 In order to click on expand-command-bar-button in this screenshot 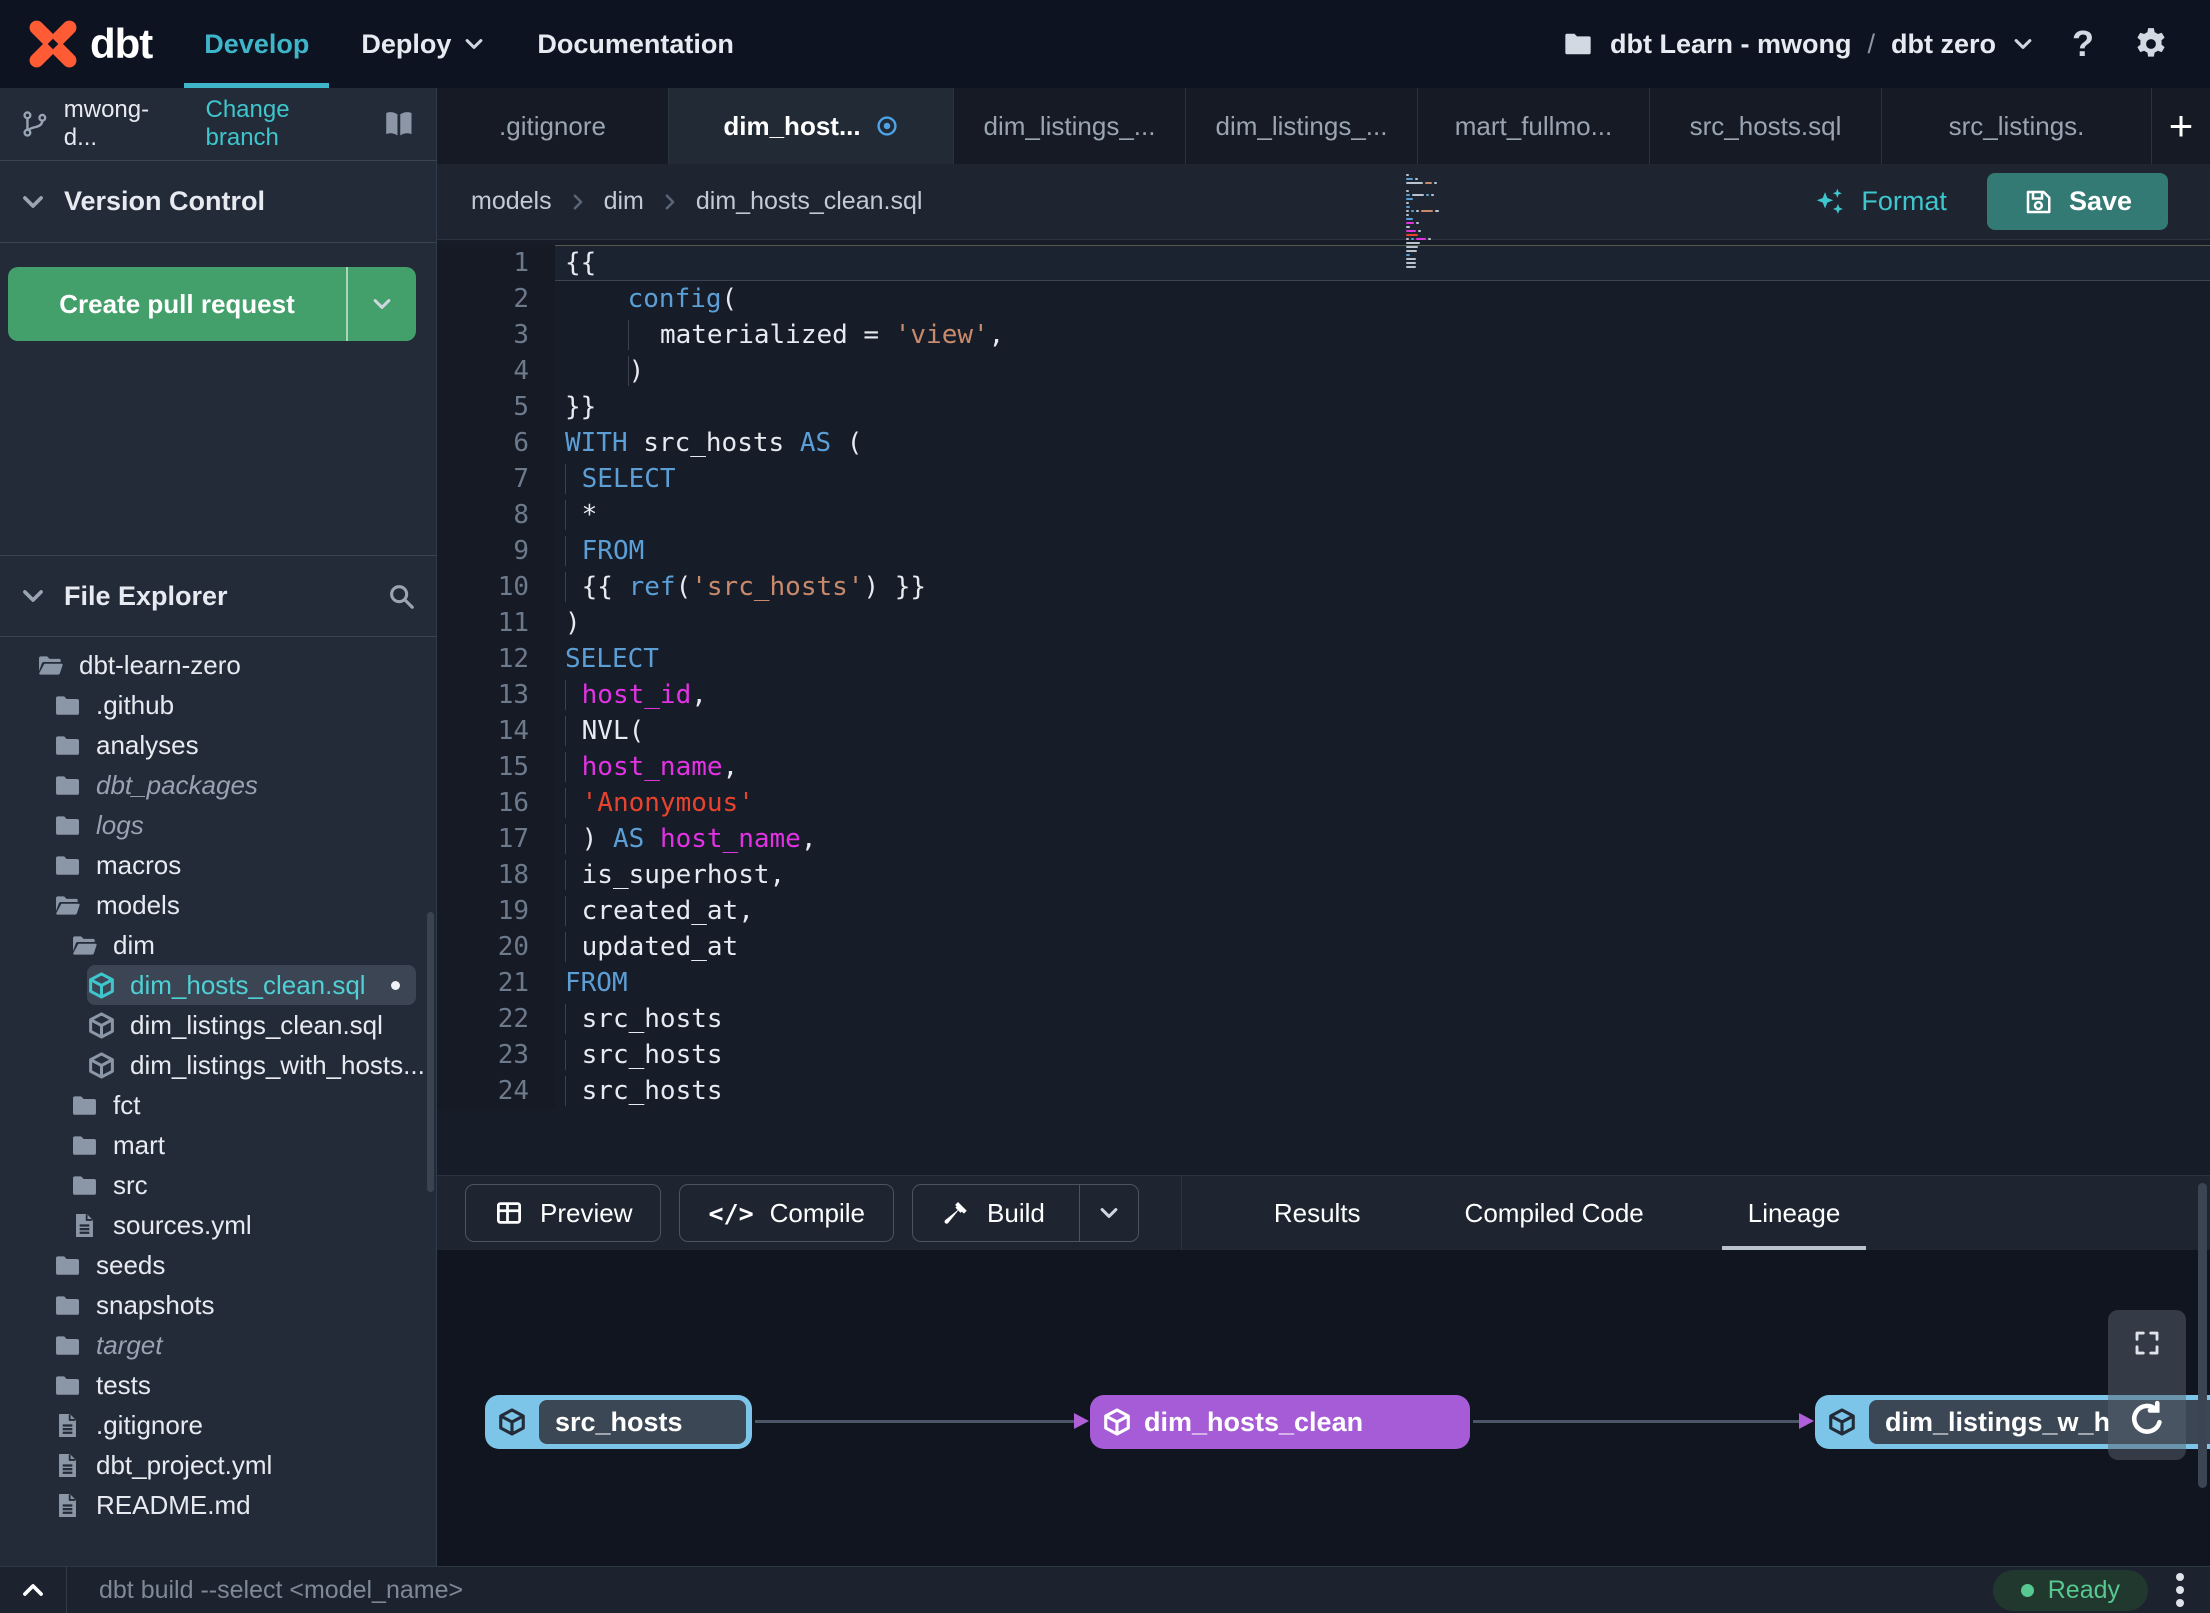, I will do `click(33, 1590)`.